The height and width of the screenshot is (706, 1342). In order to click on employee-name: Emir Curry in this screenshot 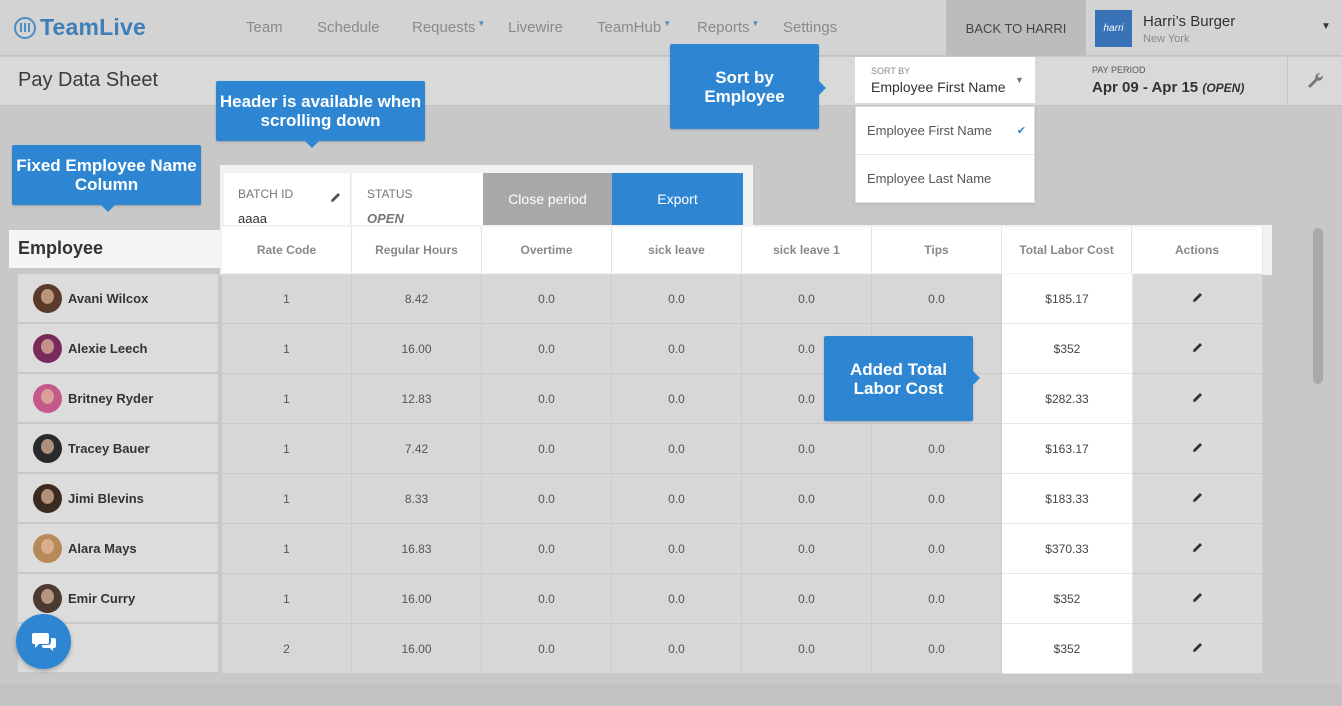, I will do `click(101, 598)`.